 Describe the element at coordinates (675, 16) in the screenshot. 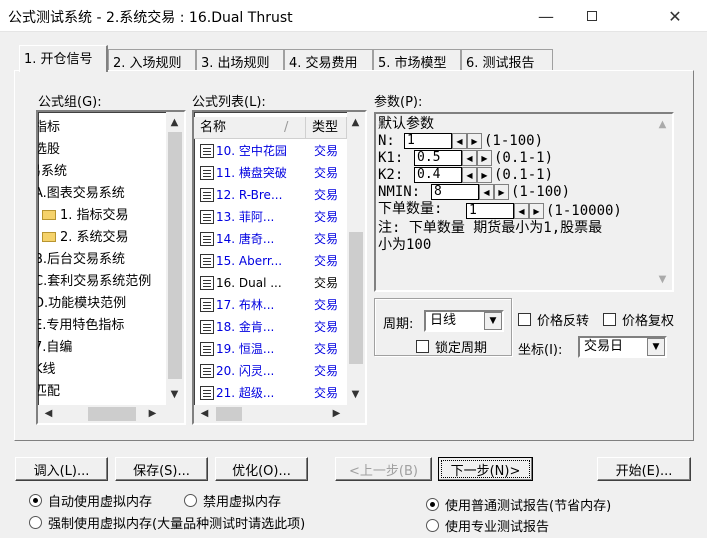

I see `close-icon: ✕` at that location.